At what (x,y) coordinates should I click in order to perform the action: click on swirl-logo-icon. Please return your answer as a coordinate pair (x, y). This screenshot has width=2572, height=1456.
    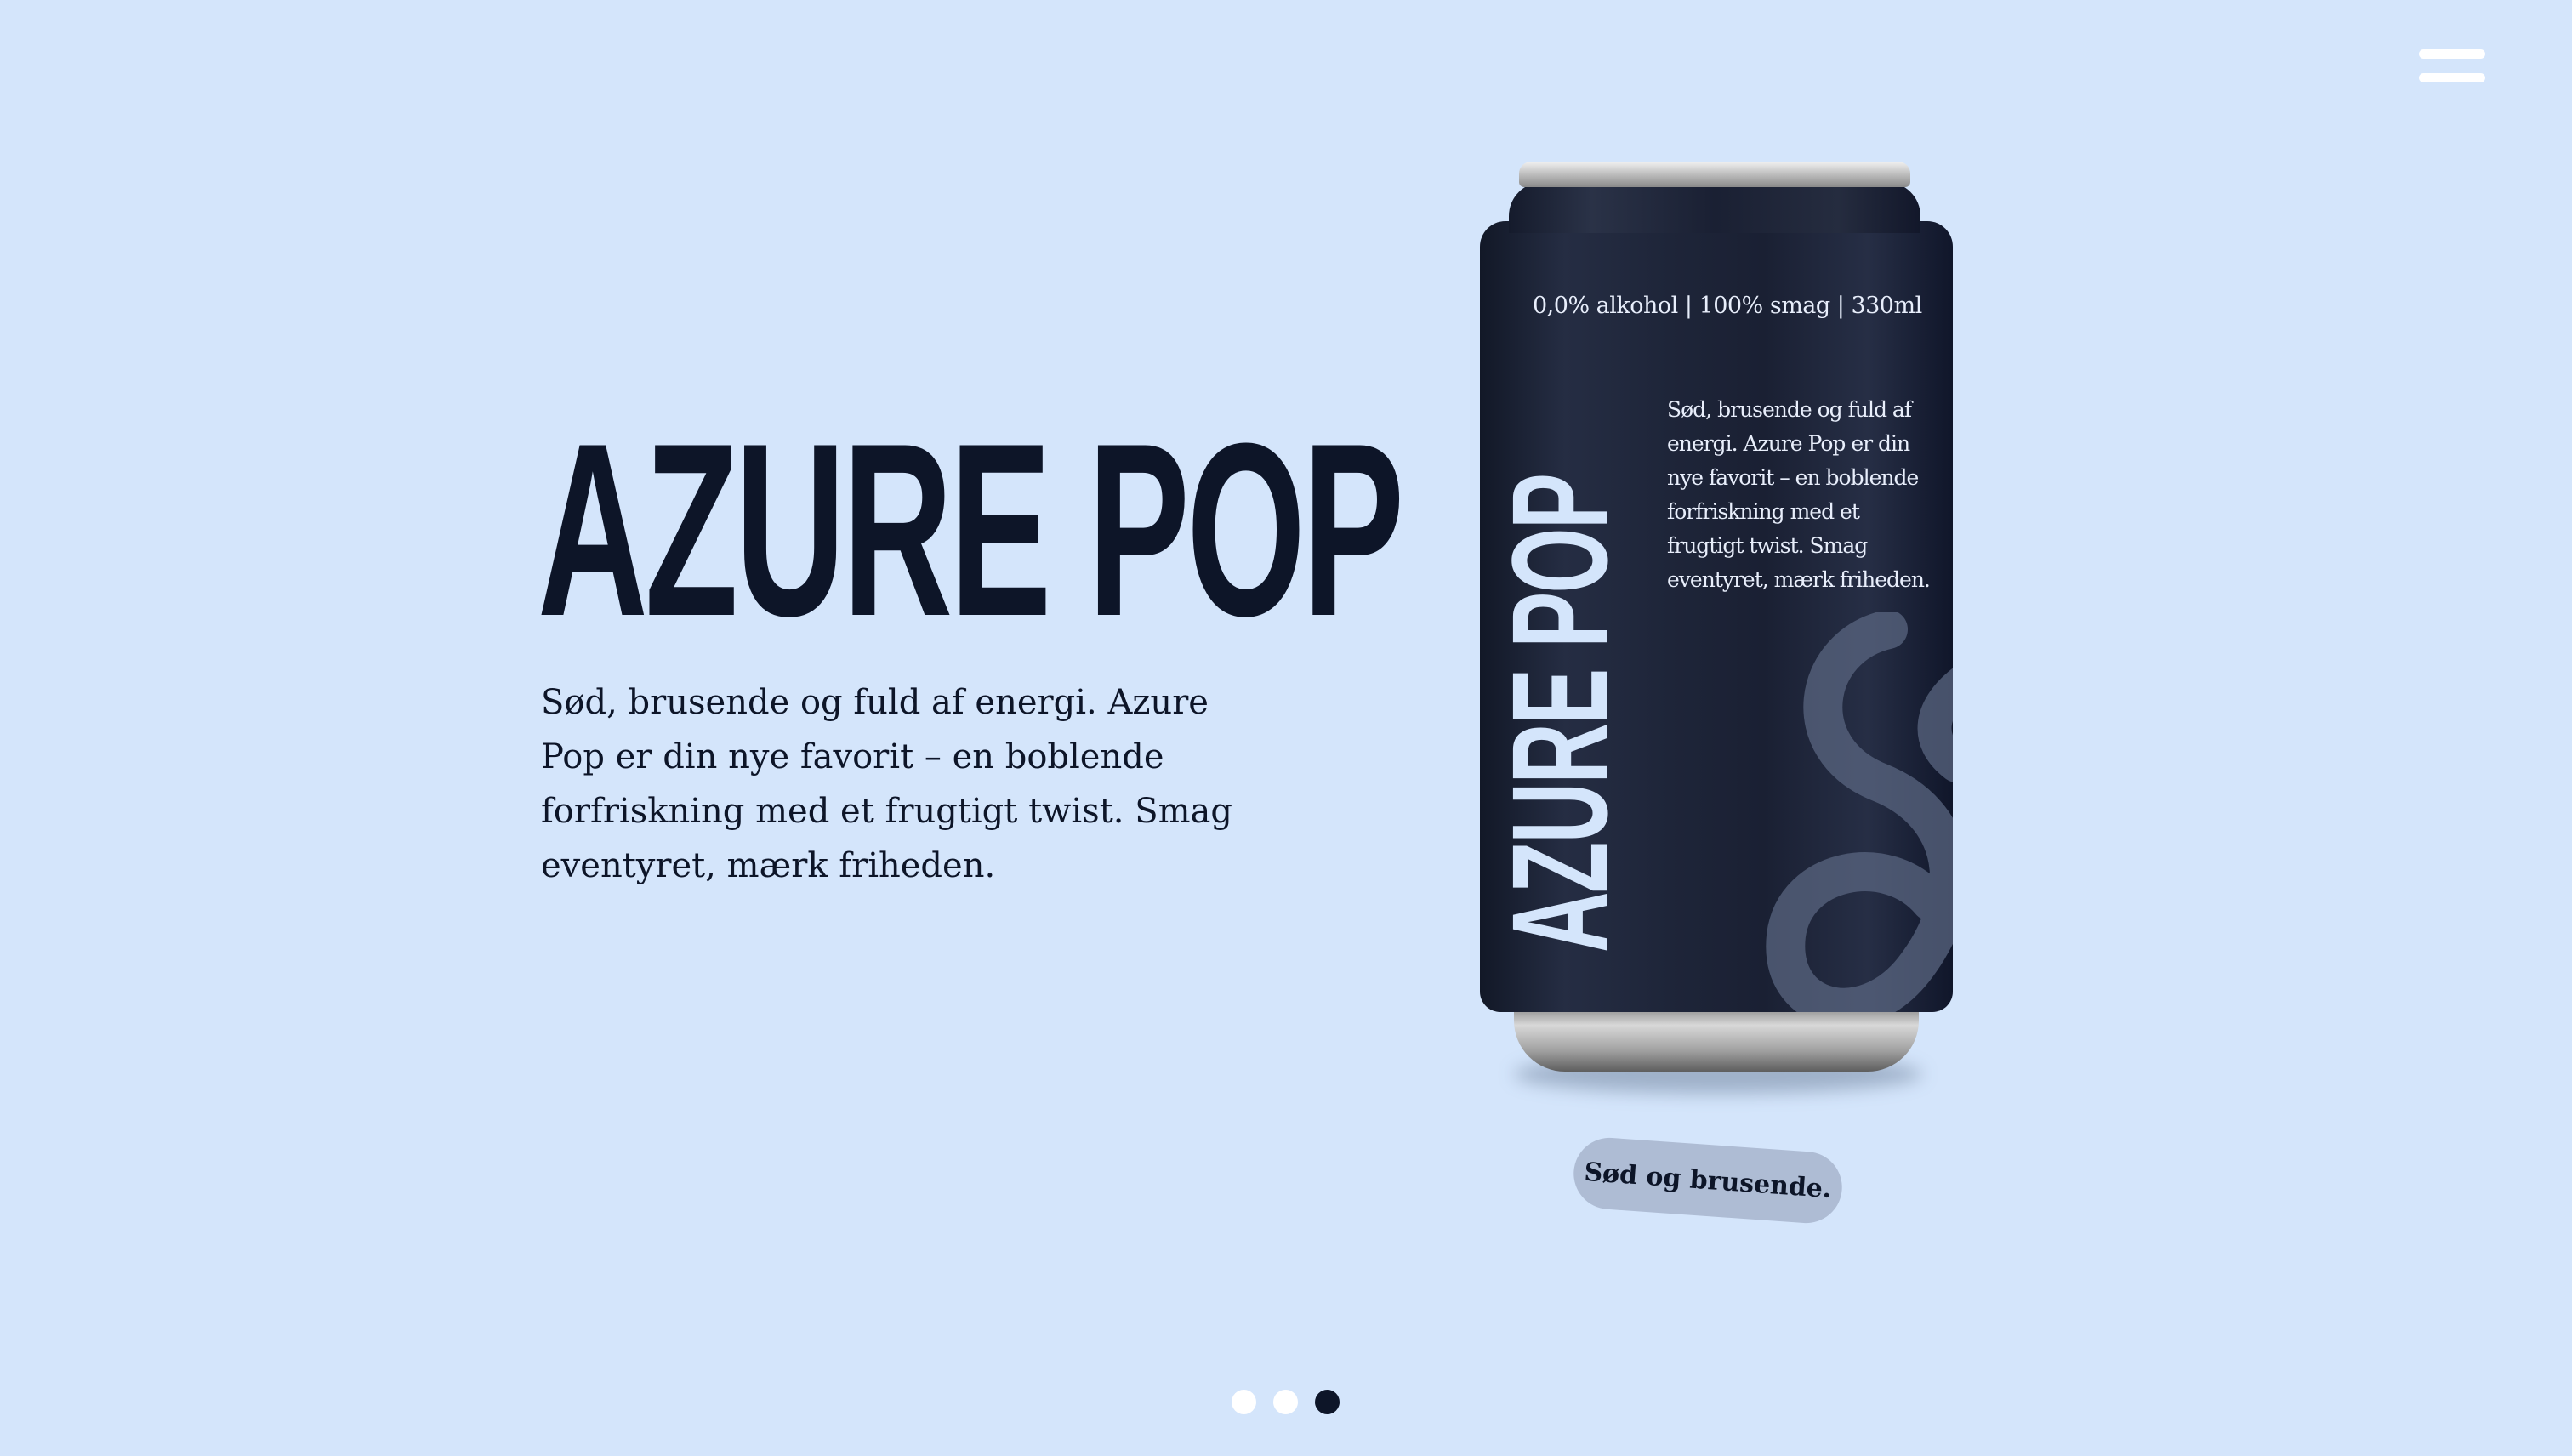
    Looking at the image, I should click on (1859, 812).